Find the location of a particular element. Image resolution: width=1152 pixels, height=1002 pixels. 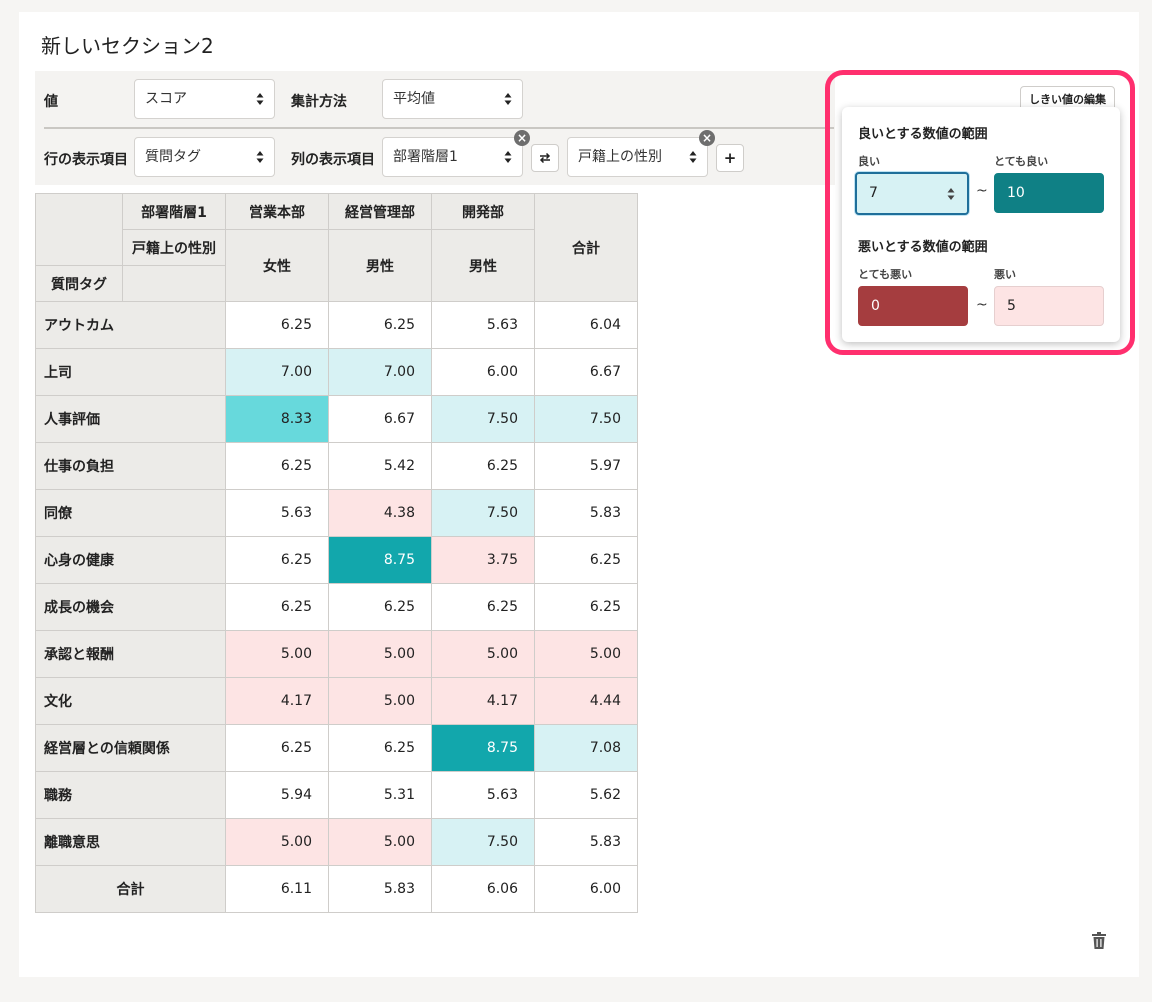

value-cell: 6.00 is located at coordinates (483, 372).